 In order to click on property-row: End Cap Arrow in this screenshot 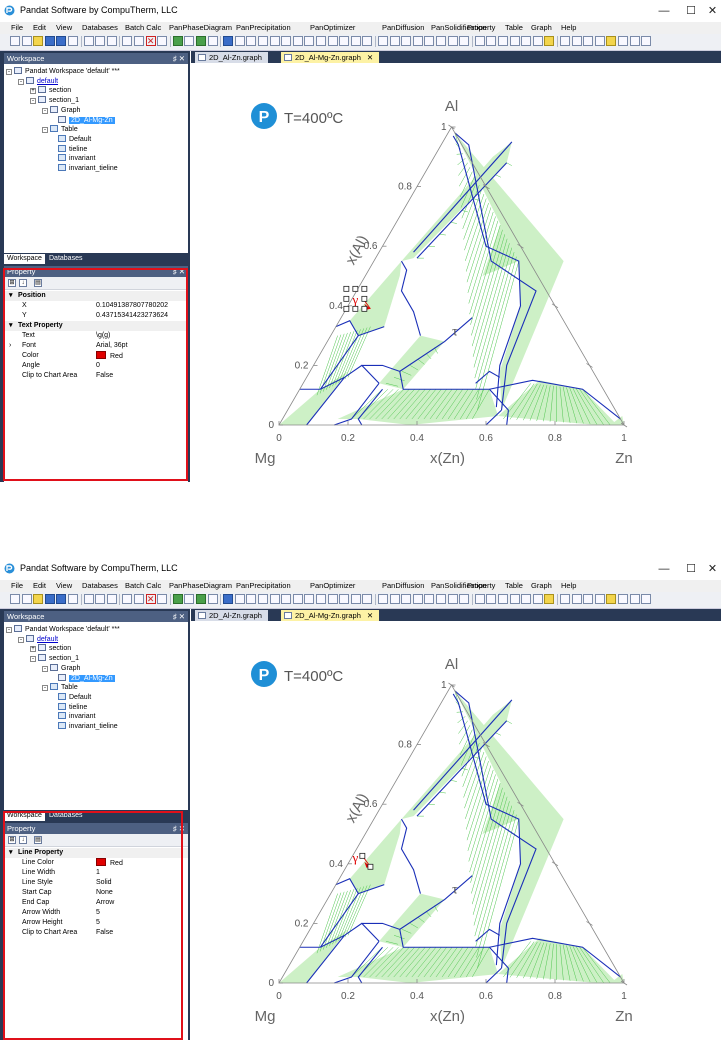, I will do `click(96, 903)`.